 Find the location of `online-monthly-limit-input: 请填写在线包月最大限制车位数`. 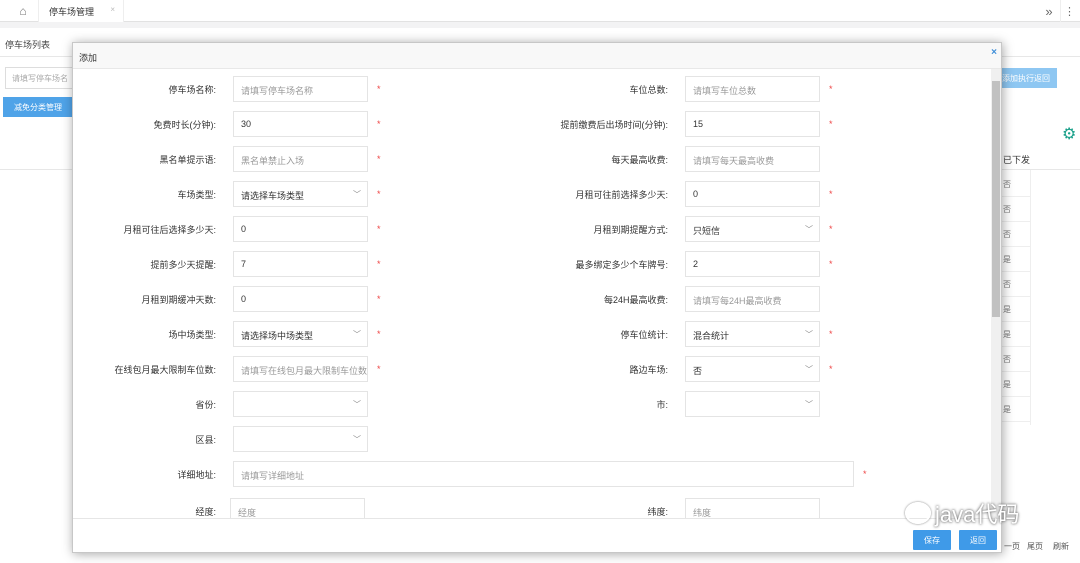

online-monthly-limit-input: 请填写在线包月最大限制车位数 is located at coordinates (300, 369).